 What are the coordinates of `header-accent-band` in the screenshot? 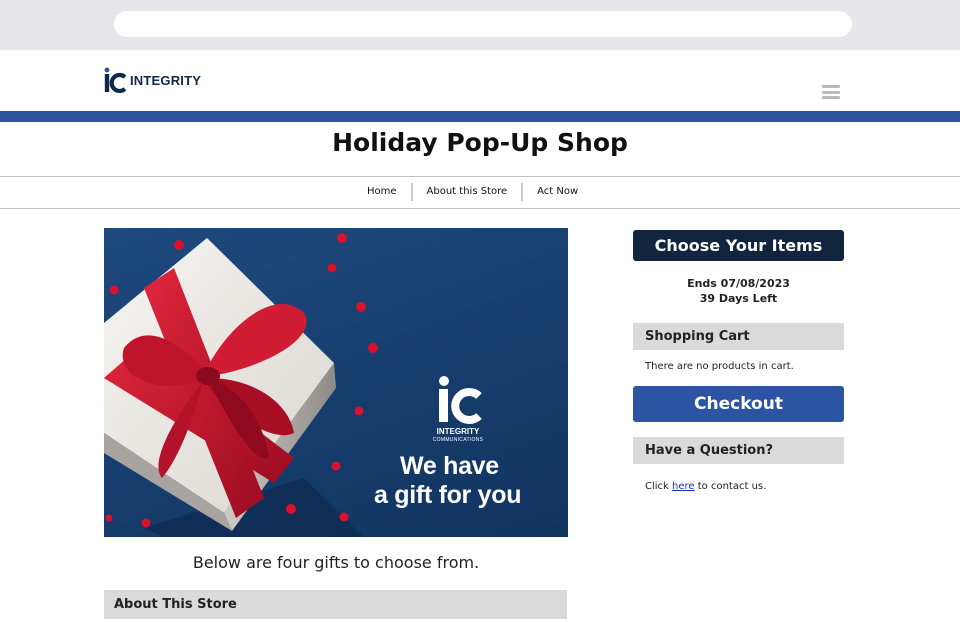 It's located at (480, 116).